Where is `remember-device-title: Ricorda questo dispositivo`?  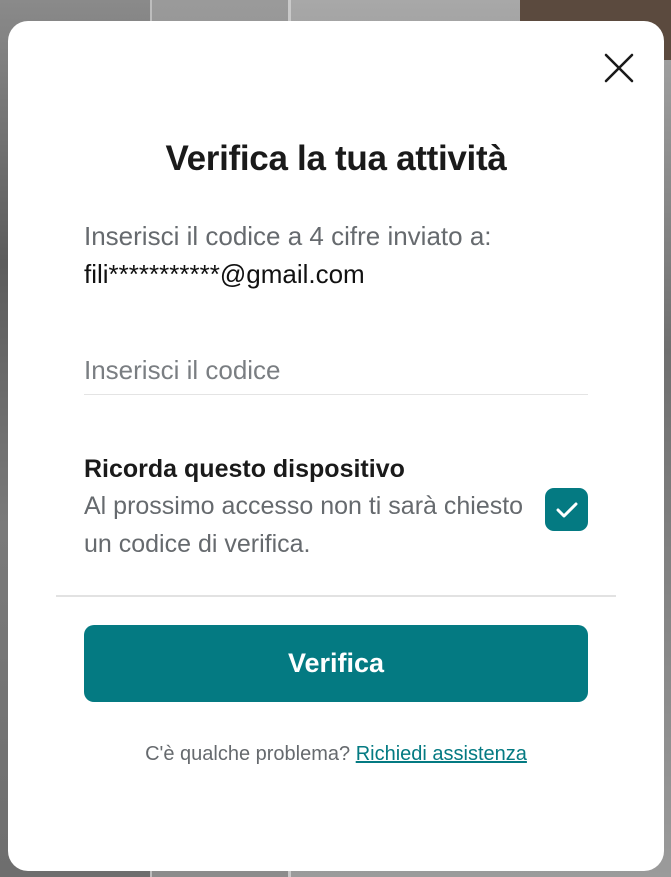 remember-device-title: Ricorda questo dispositivo is located at coordinates (244, 469).